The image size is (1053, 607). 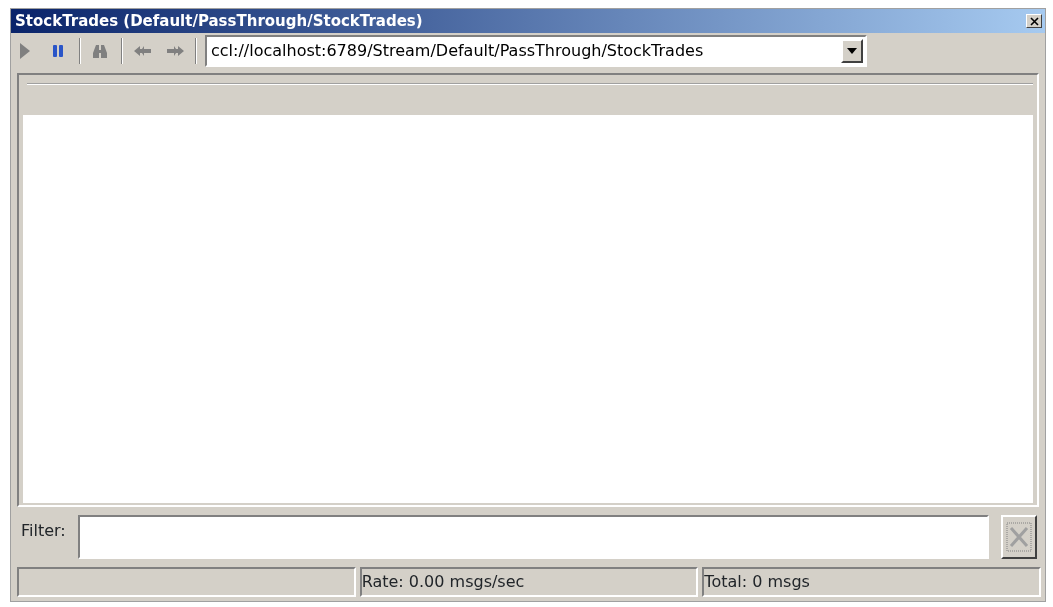 What do you see at coordinates (536, 51) in the screenshot?
I see `address-combo: ccl://localhost:6789/Stream/Default/PassThrough/StockTrades` at bounding box center [536, 51].